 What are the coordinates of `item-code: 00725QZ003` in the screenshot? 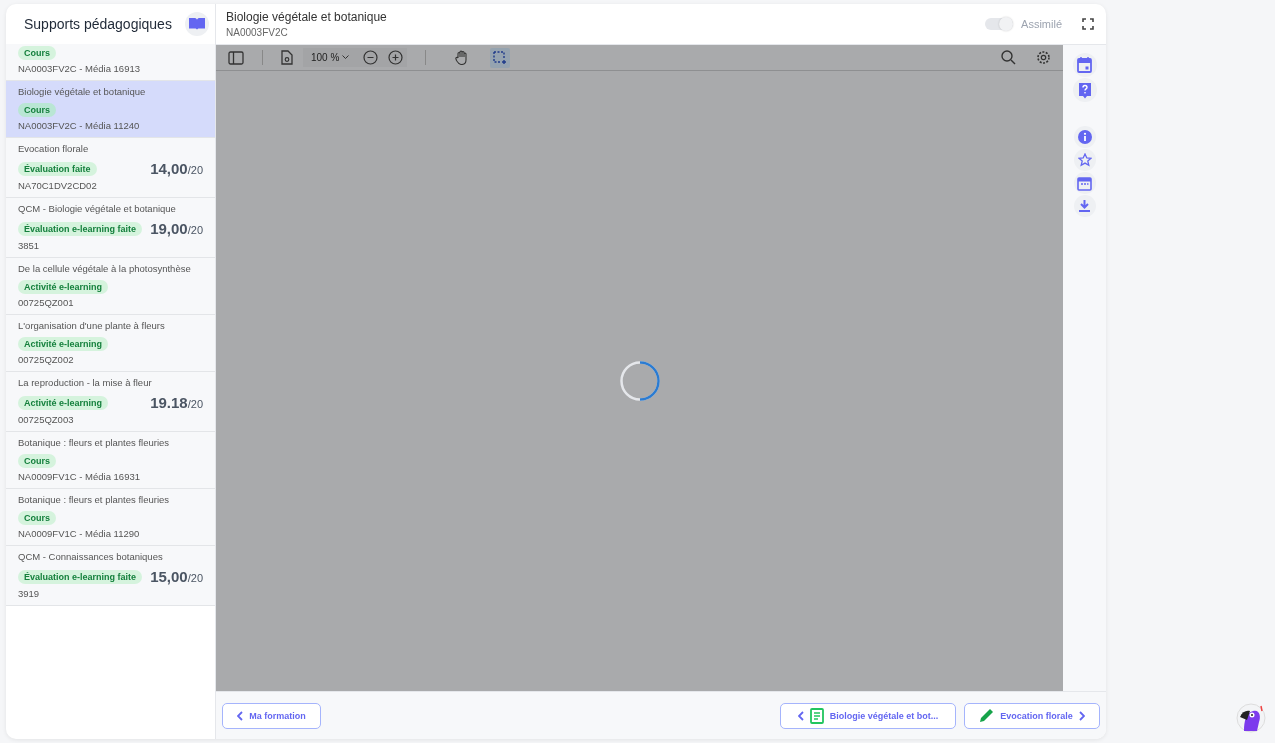 It's located at (46, 419).